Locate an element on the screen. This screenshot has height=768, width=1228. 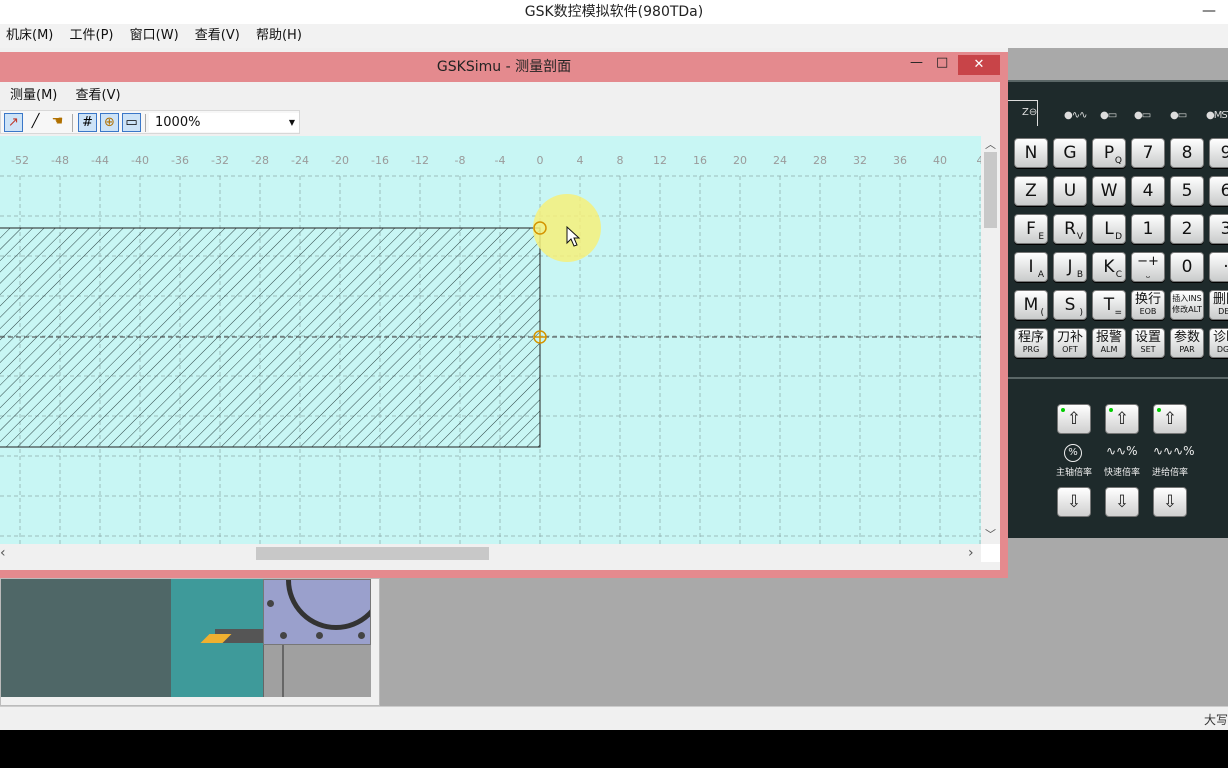
horizontal-scroll-thumb is located at coordinates (372, 553).